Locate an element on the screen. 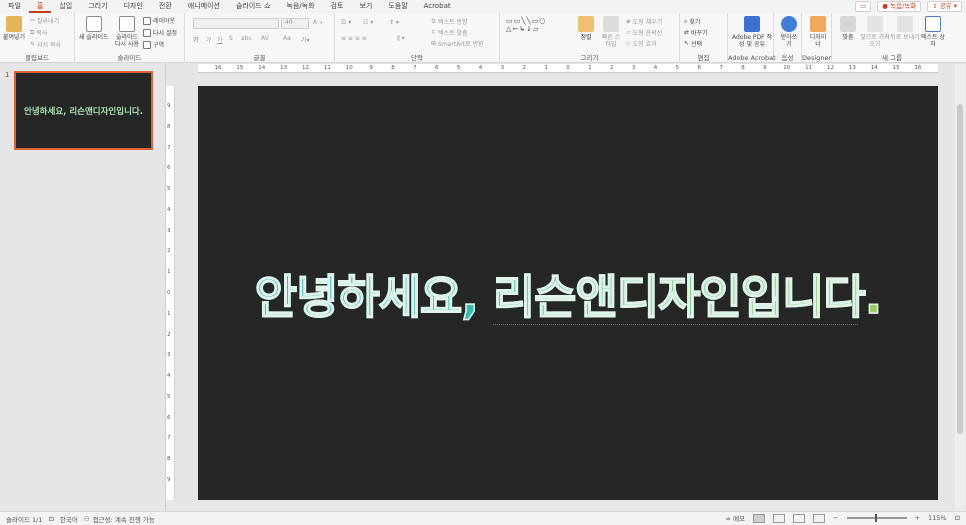  shadow-button: S is located at coordinates (231, 38).